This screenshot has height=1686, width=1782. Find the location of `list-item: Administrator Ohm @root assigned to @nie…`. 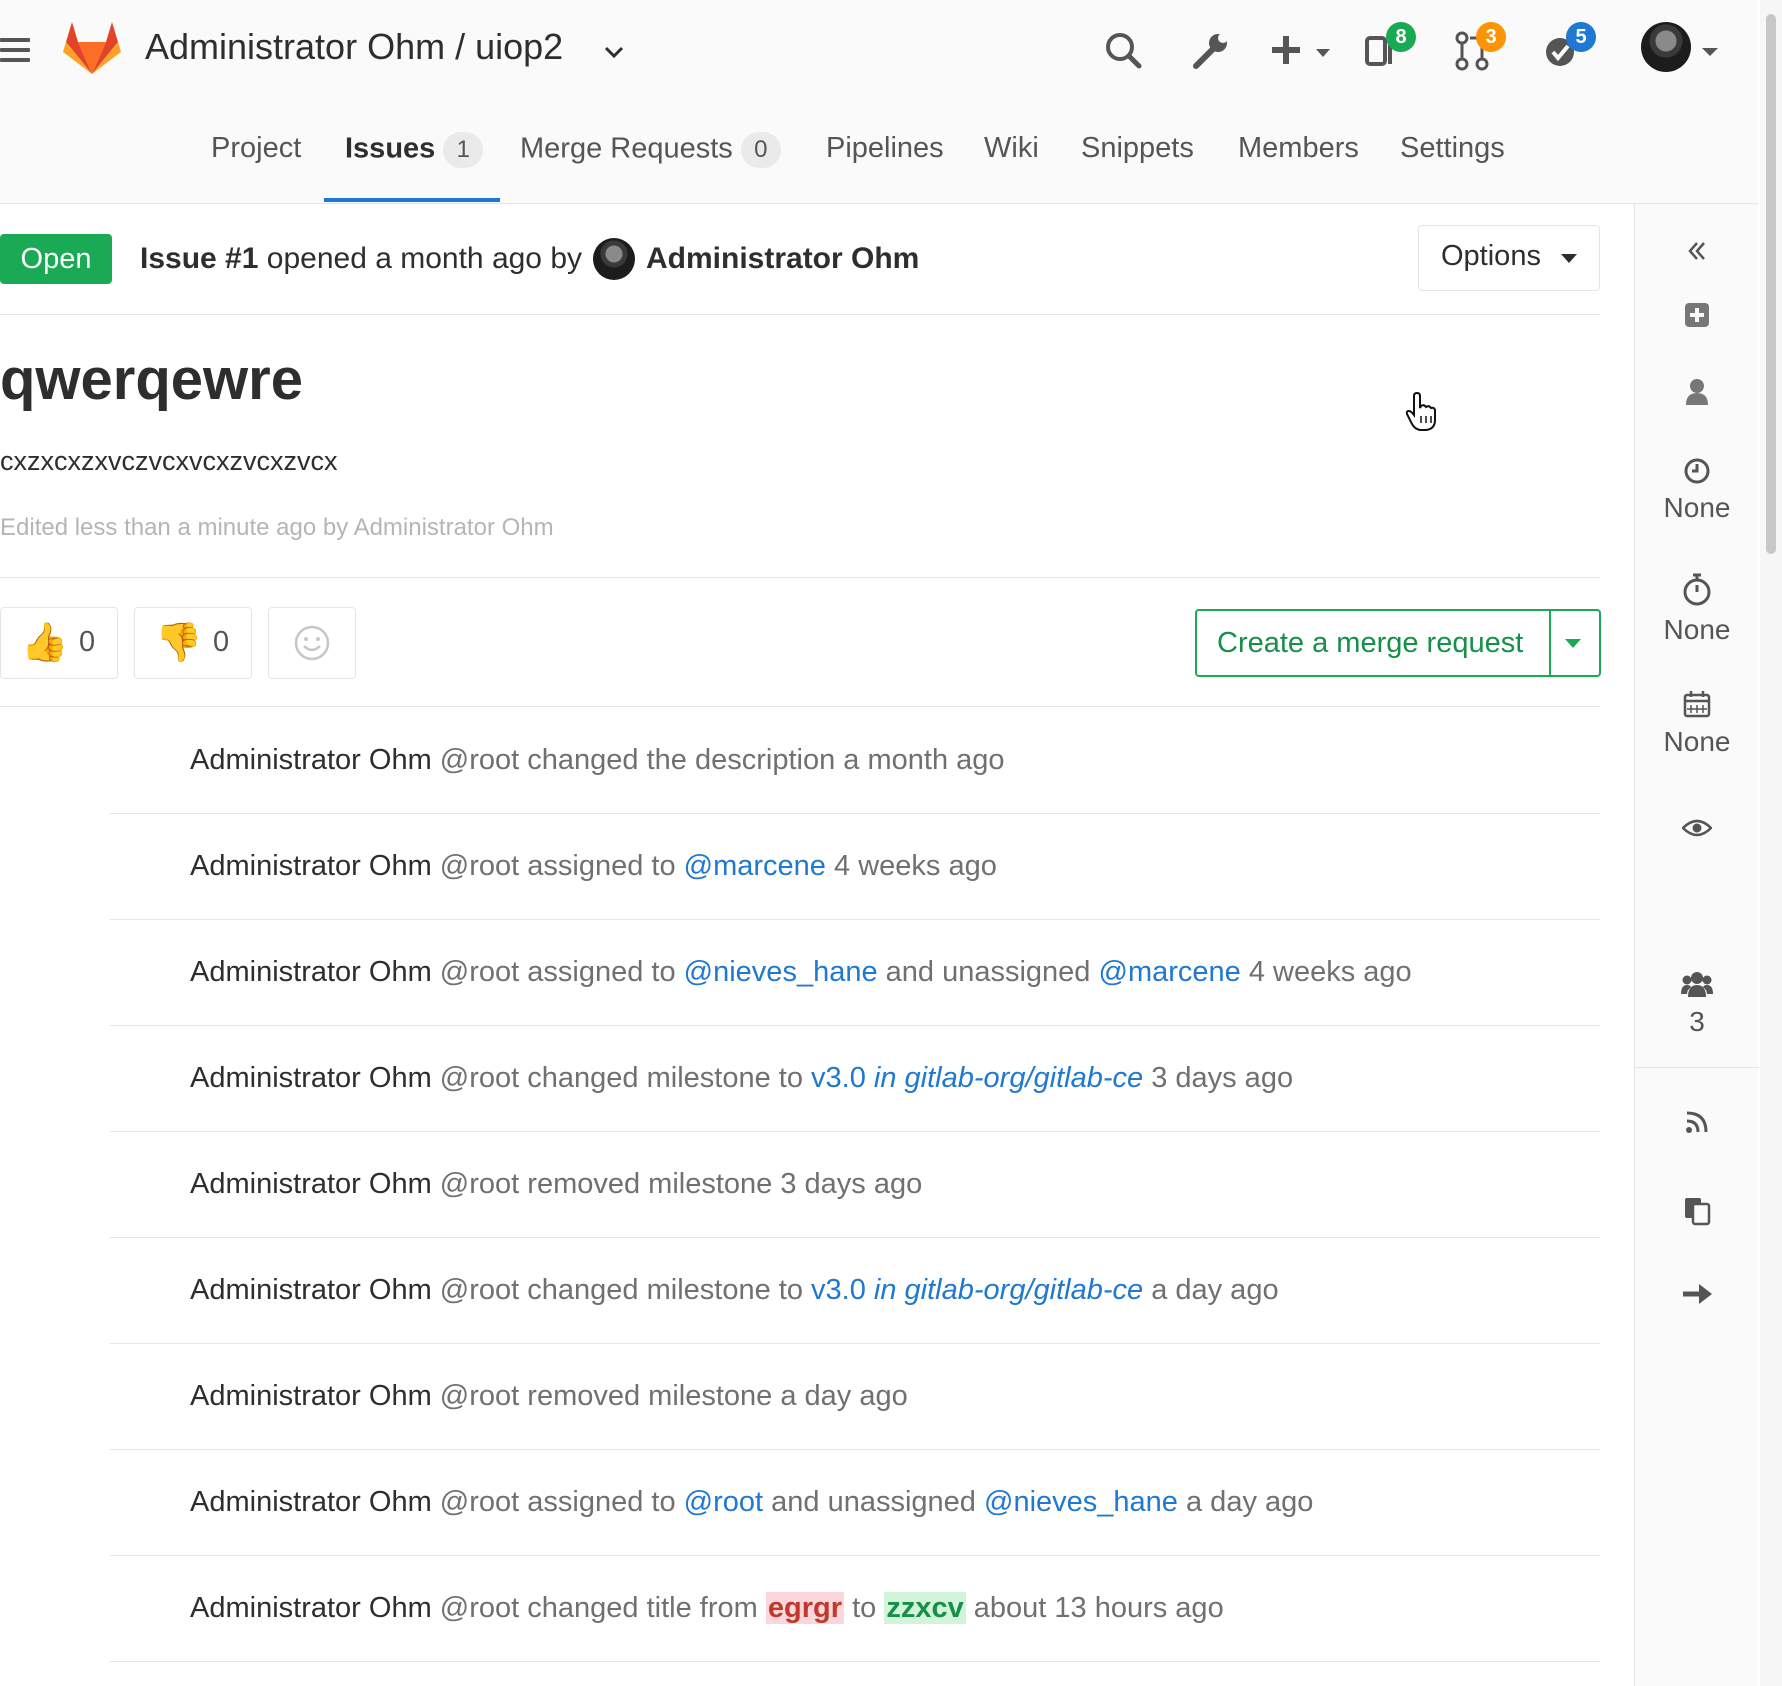

list-item: Administrator Ohm @root assigned to @nie… is located at coordinates (855, 973).